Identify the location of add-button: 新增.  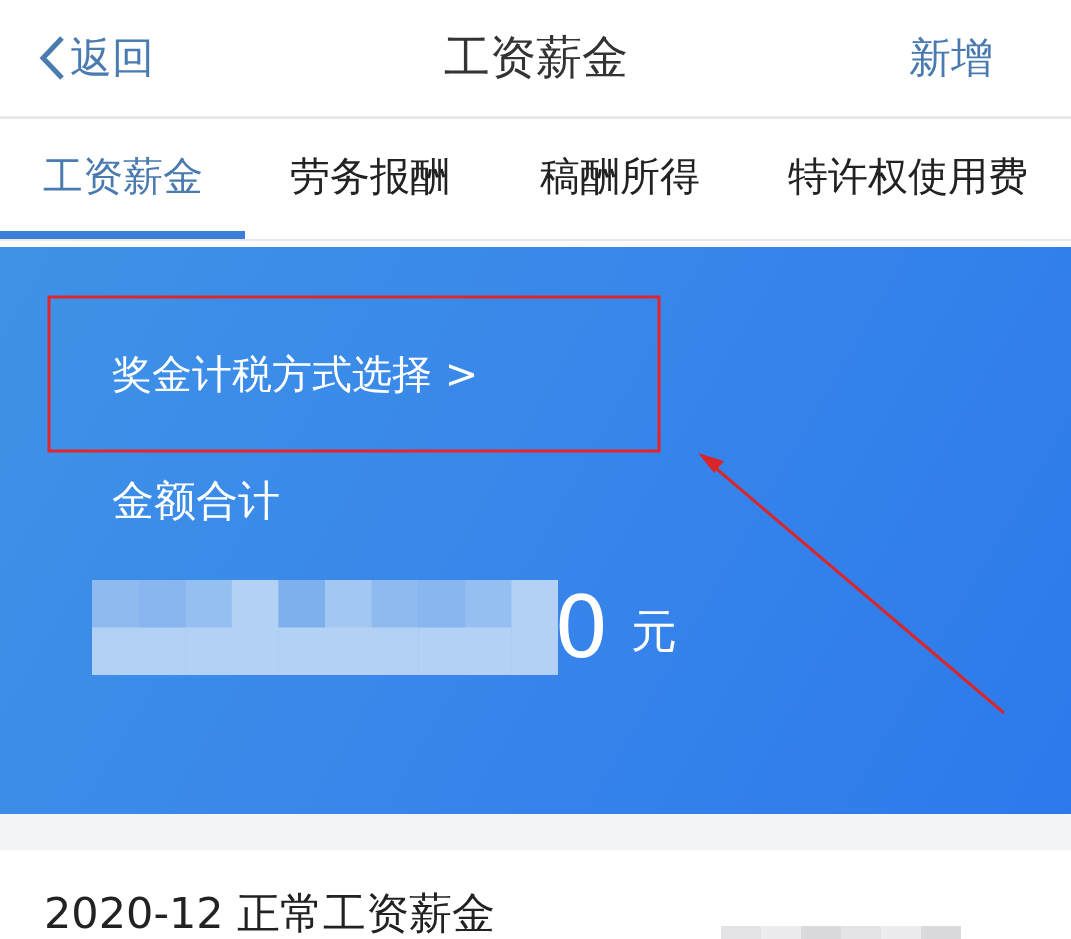
(951, 58).